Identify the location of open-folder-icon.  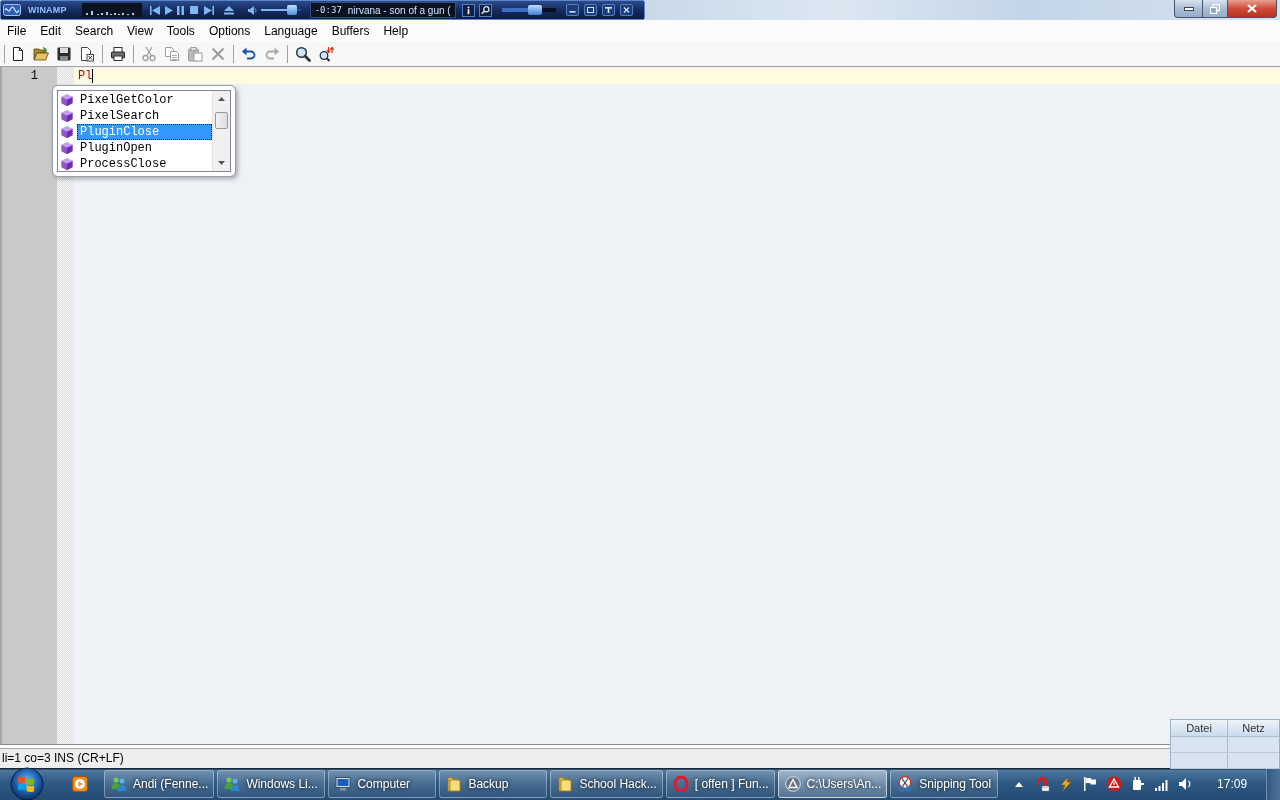
(40, 54).